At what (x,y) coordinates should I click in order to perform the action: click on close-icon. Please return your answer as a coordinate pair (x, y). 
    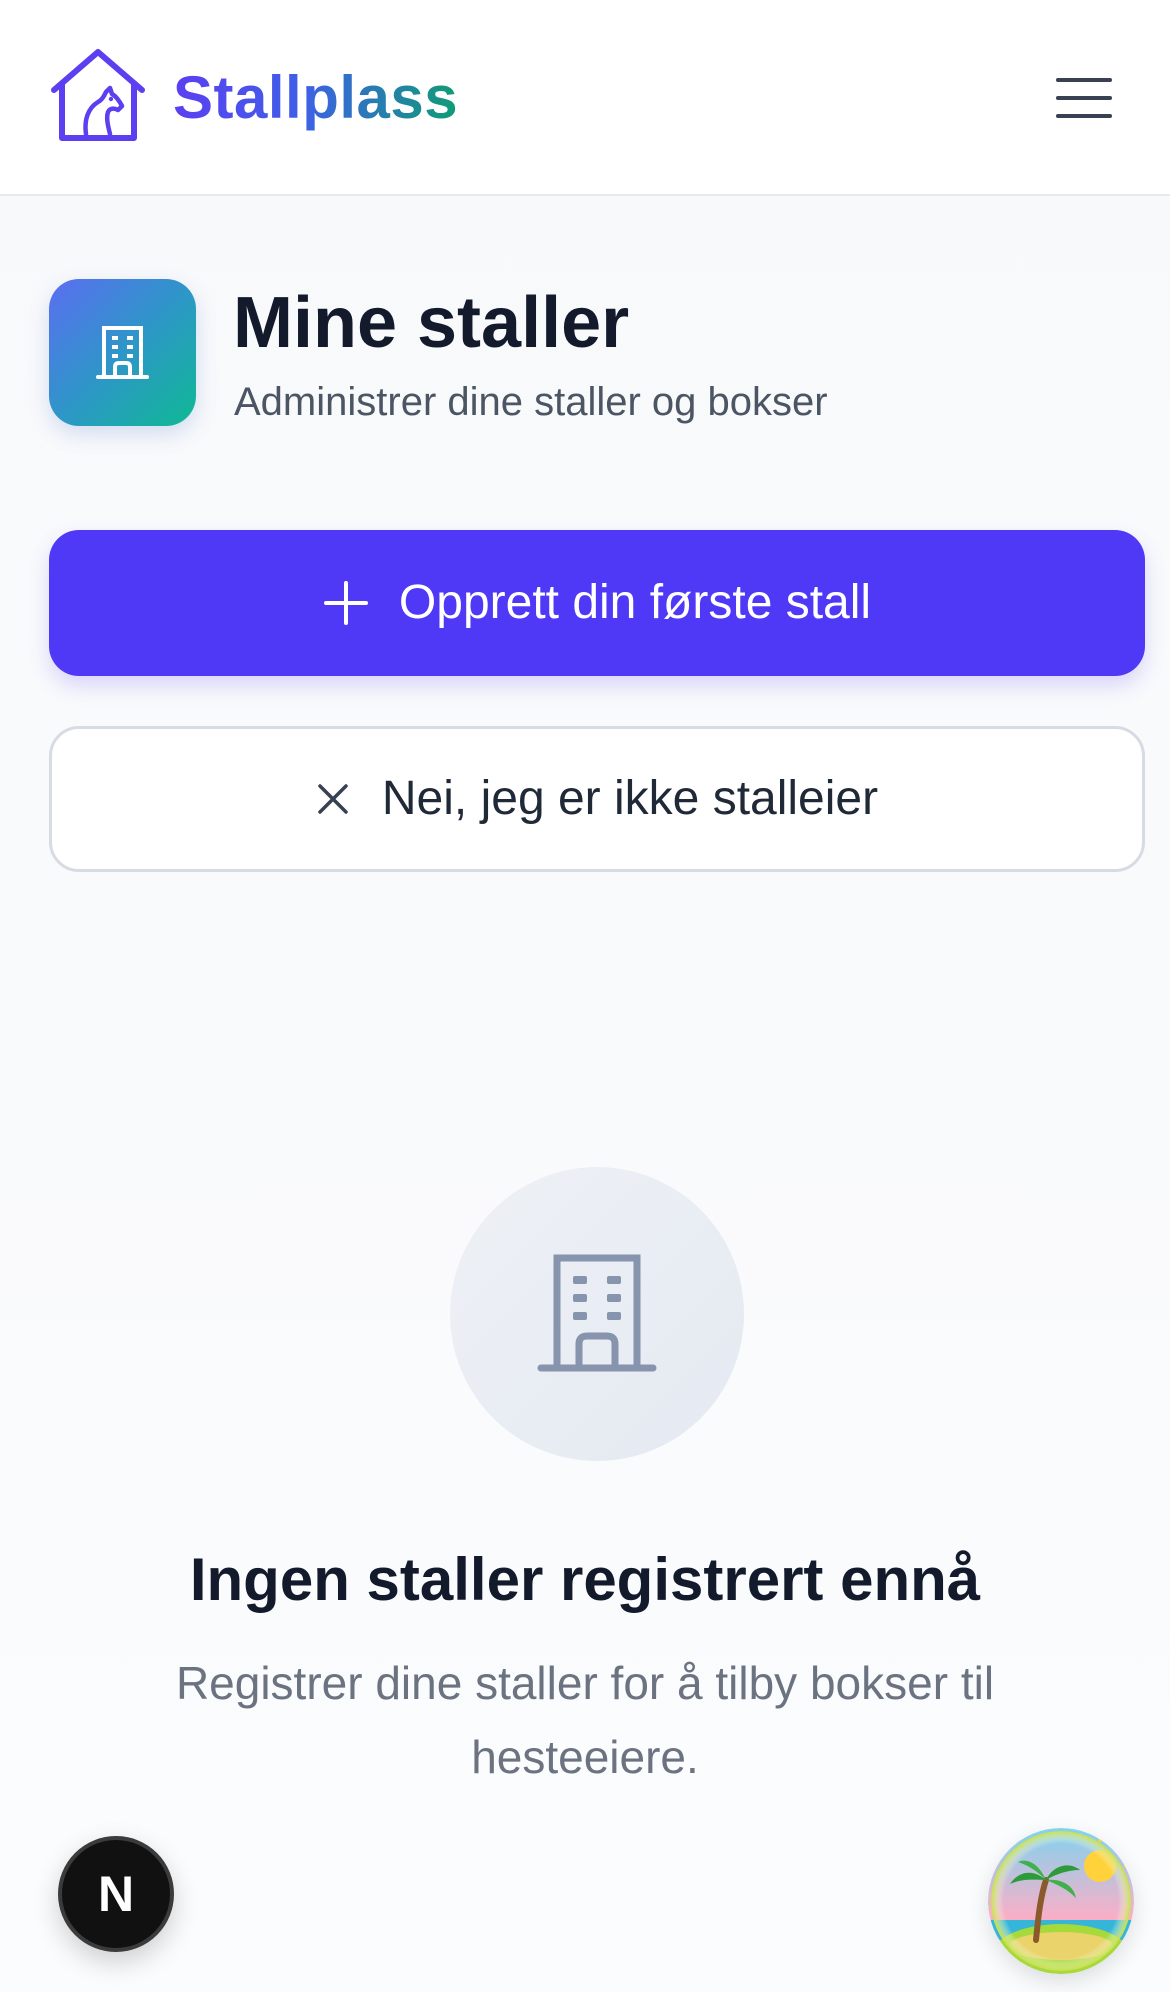
    Looking at the image, I should click on (333, 799).